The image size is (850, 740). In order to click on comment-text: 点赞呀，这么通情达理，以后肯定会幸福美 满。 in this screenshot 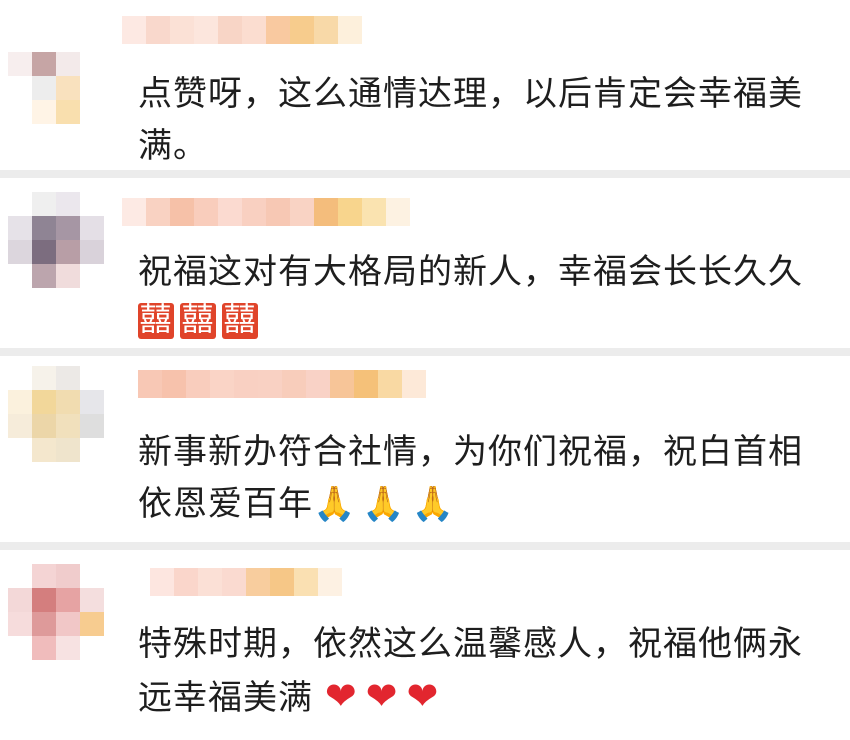, I will do `click(484, 120)`.